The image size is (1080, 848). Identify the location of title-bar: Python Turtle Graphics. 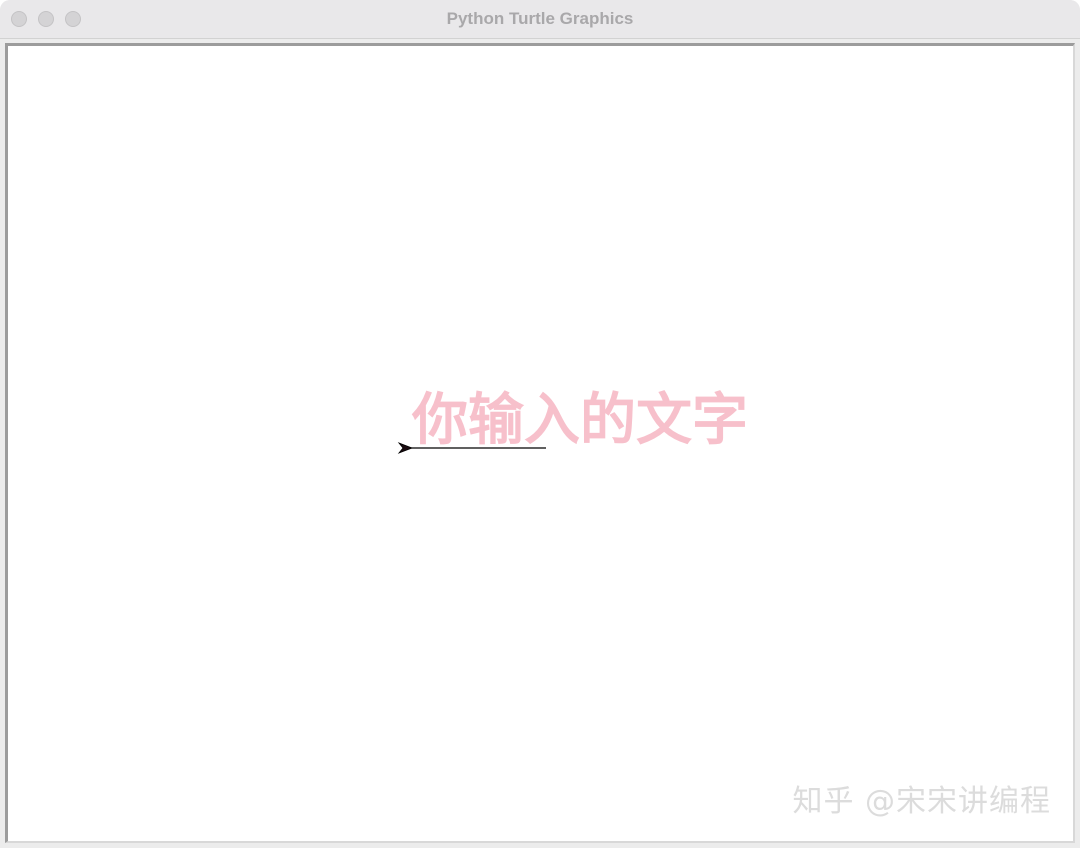
(540, 19).